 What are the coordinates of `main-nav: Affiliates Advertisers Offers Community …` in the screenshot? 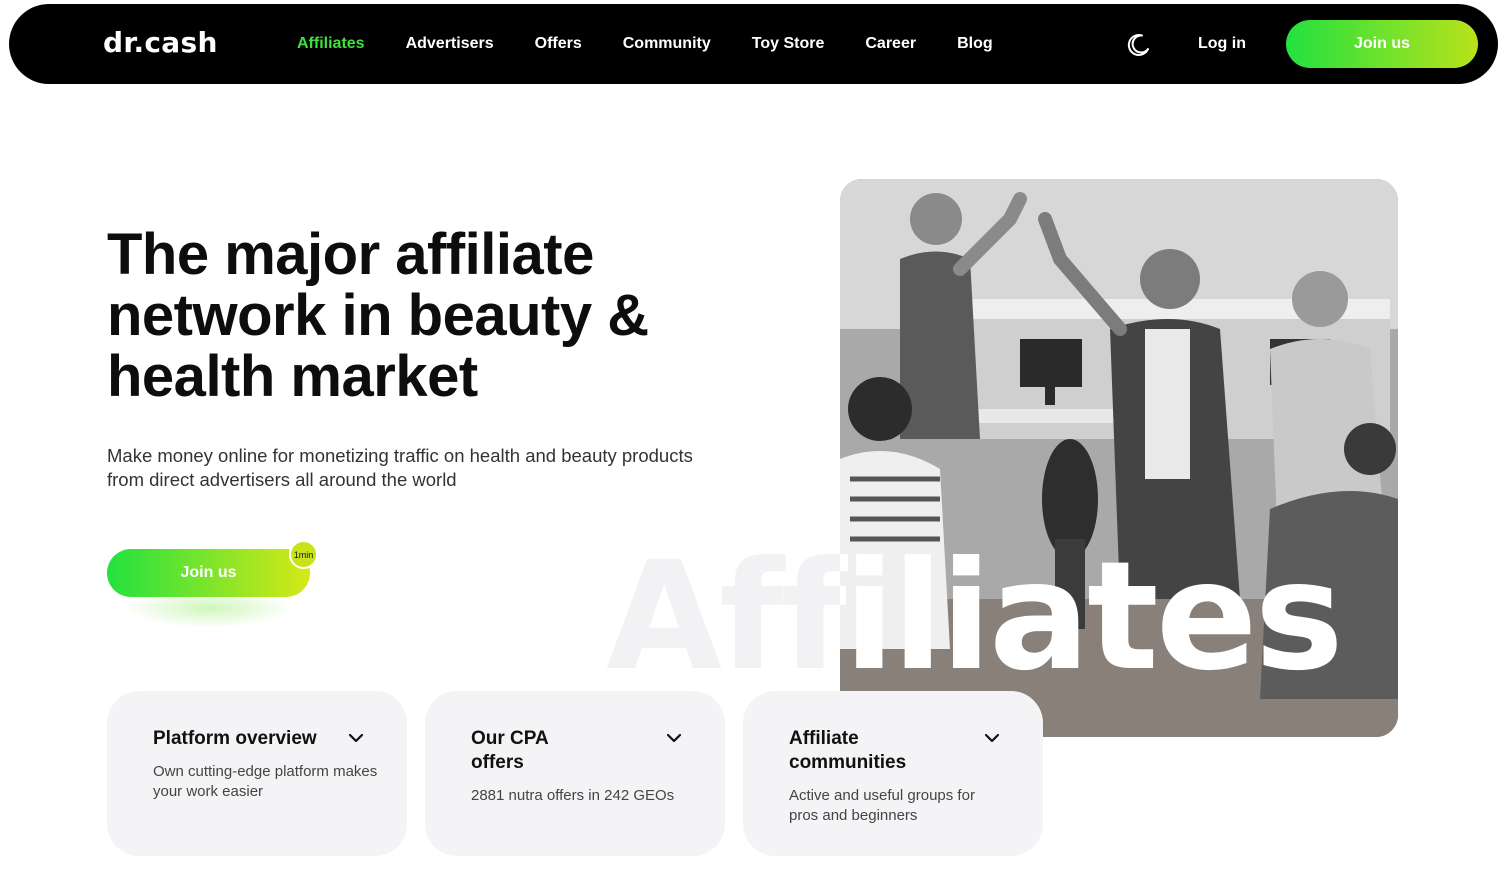 It's located at (665, 44).